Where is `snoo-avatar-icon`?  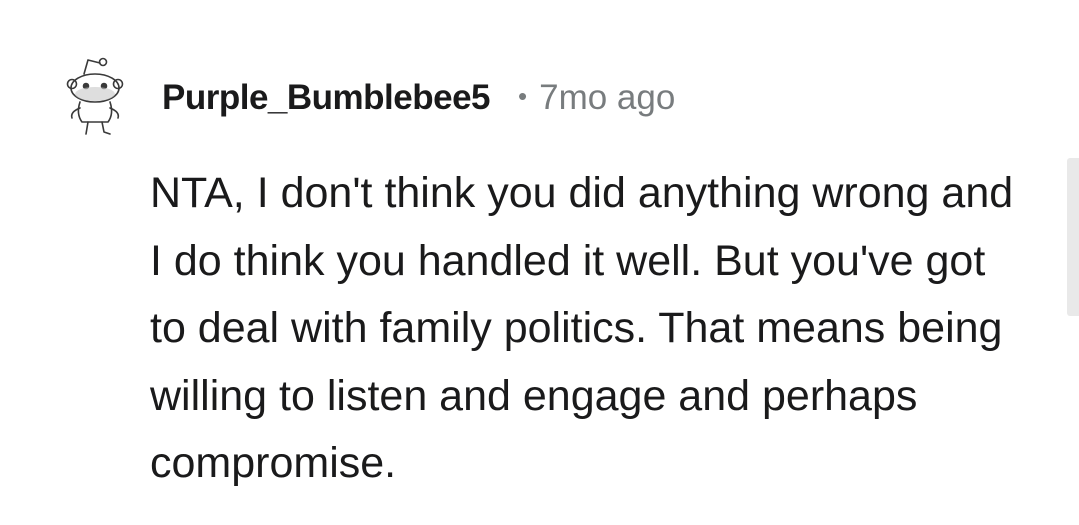
snoo-avatar-icon is located at coordinates (95, 95).